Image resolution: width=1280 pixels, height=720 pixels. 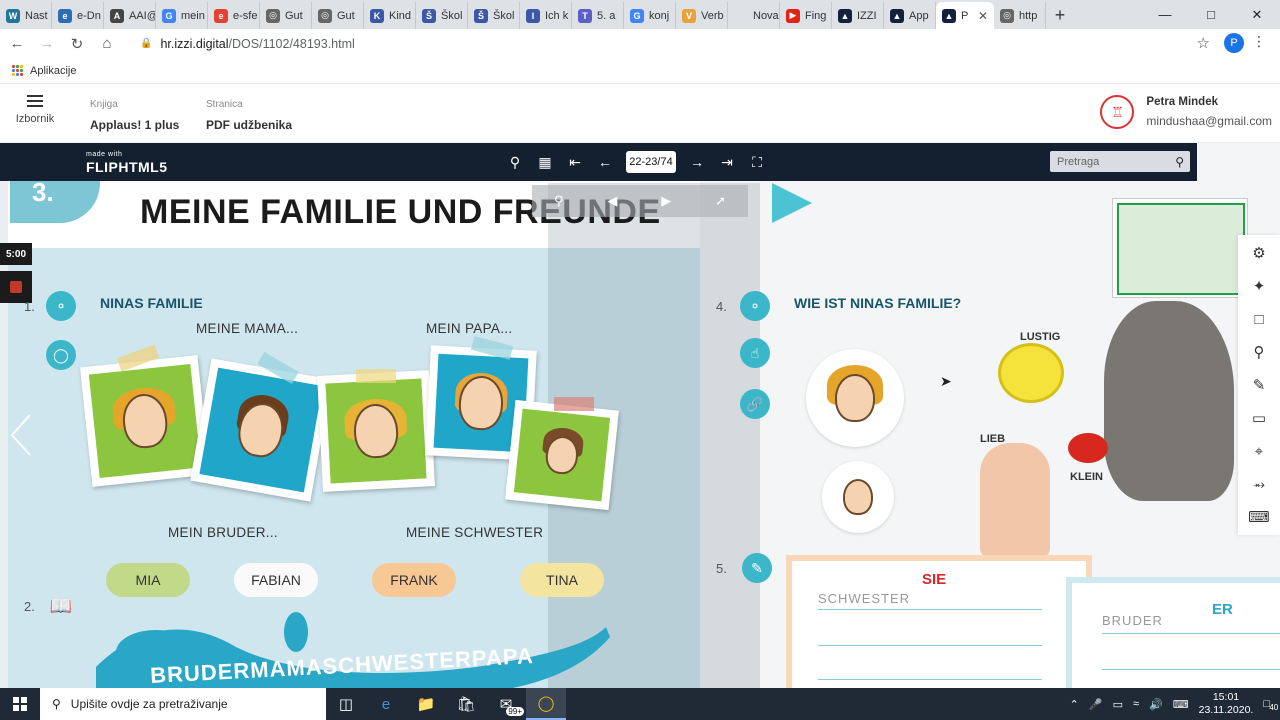 I want to click on edge-icon: e, so click(x=386, y=704).